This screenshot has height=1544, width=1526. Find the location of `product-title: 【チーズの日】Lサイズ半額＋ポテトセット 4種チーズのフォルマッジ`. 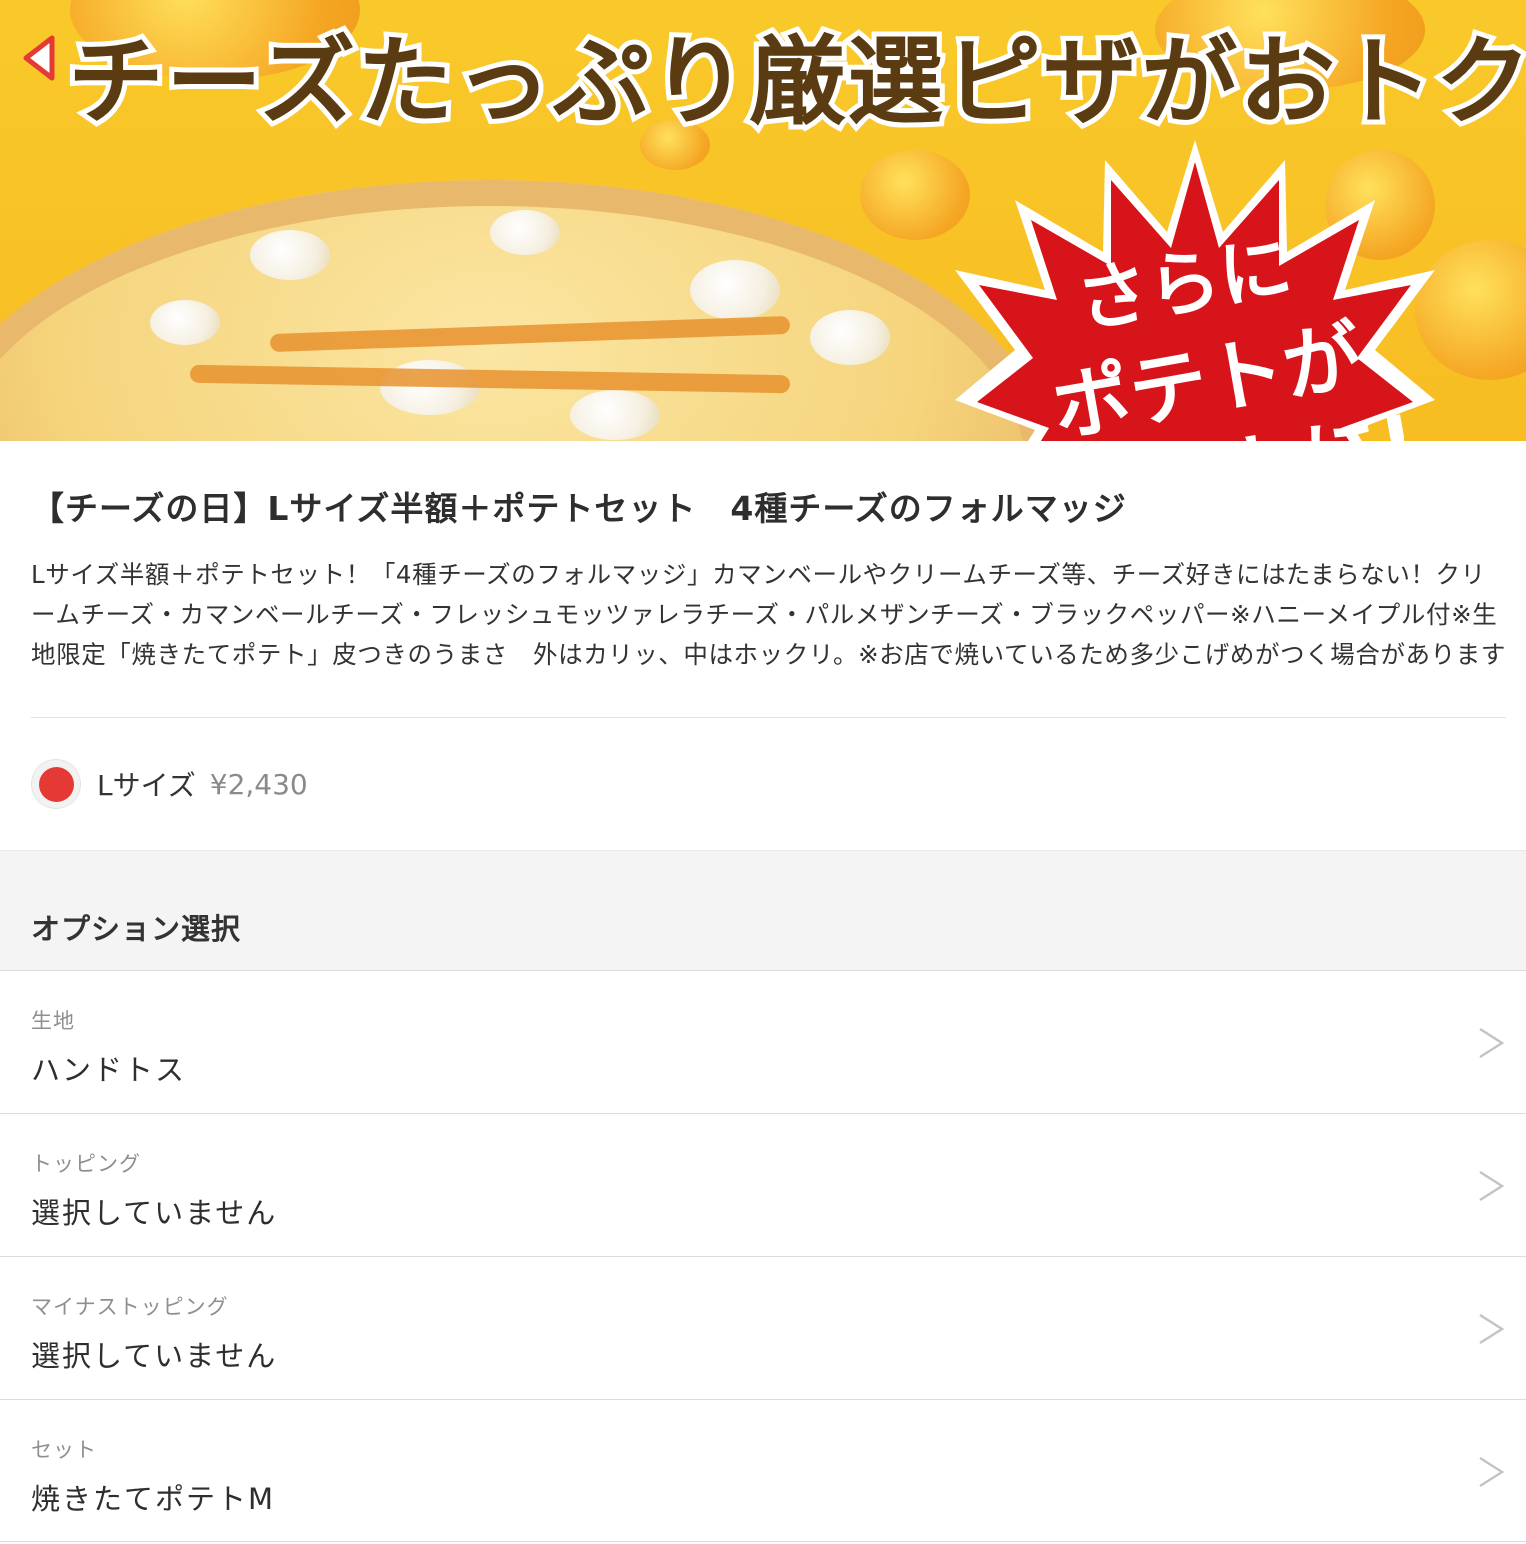

product-title: 【チーズの日】Lサイズ半額＋ポテトセット 4種チーズのフォルマッジ is located at coordinates (579, 508).